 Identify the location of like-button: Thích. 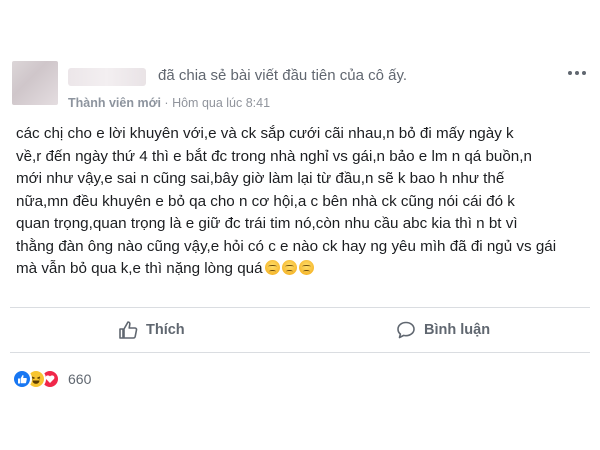
(151, 330).